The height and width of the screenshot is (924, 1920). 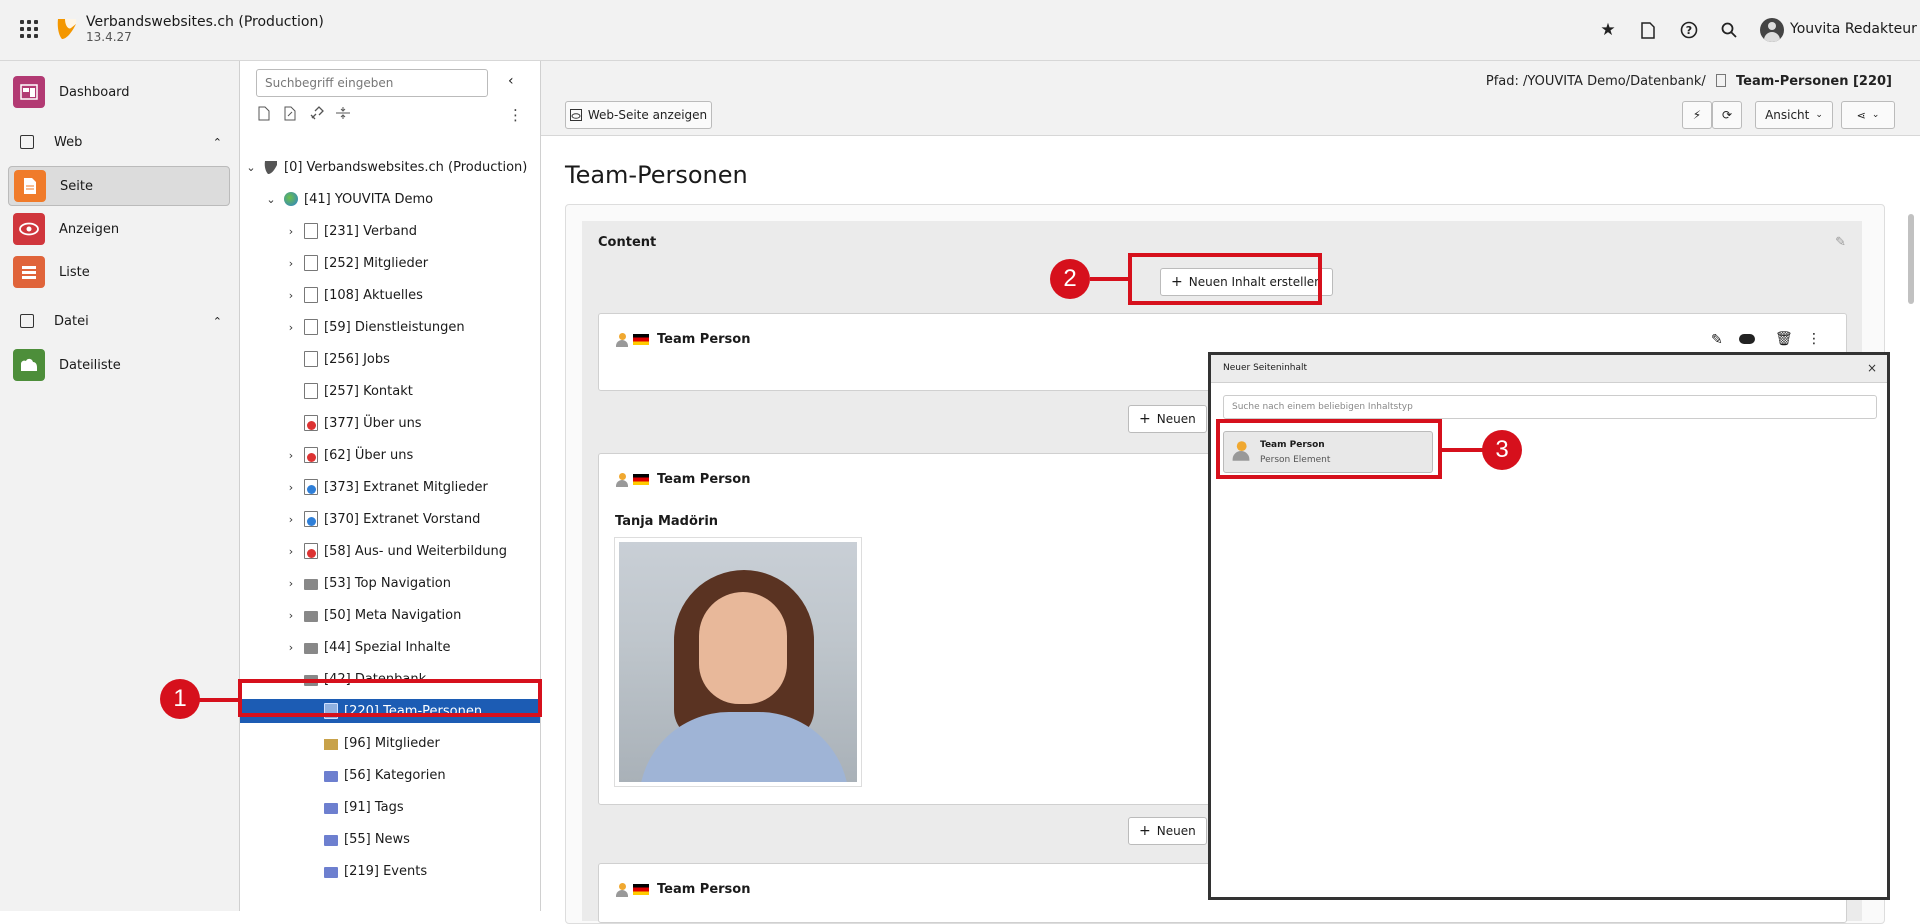 What do you see at coordinates (367, 647) in the screenshot?
I see `tree-node: › [44] Spezial Inhalte` at bounding box center [367, 647].